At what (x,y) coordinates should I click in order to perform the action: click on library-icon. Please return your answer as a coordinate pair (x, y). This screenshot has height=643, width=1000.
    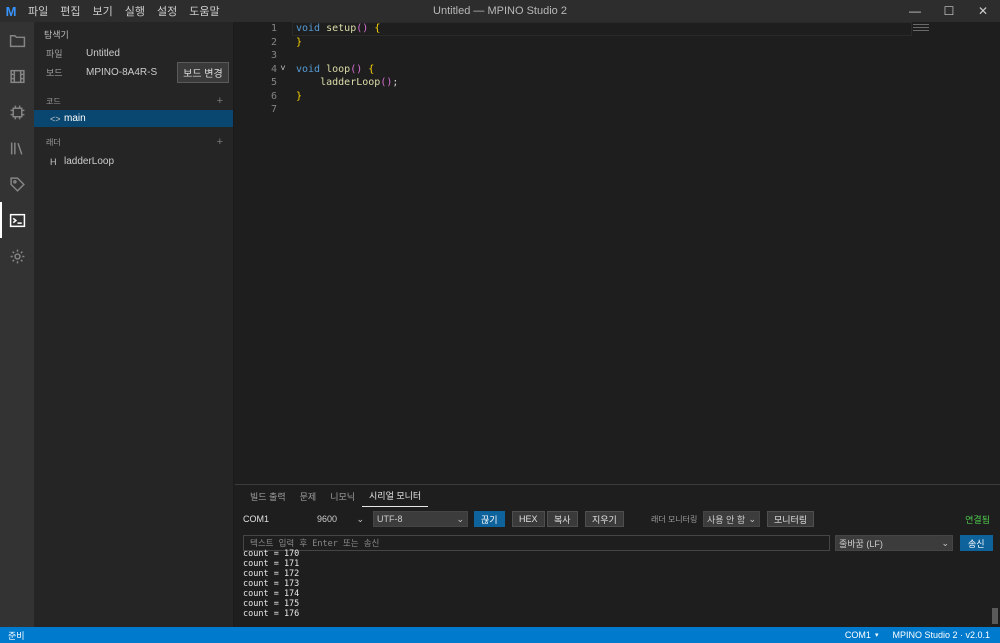
    Looking at the image, I should click on (16, 148).